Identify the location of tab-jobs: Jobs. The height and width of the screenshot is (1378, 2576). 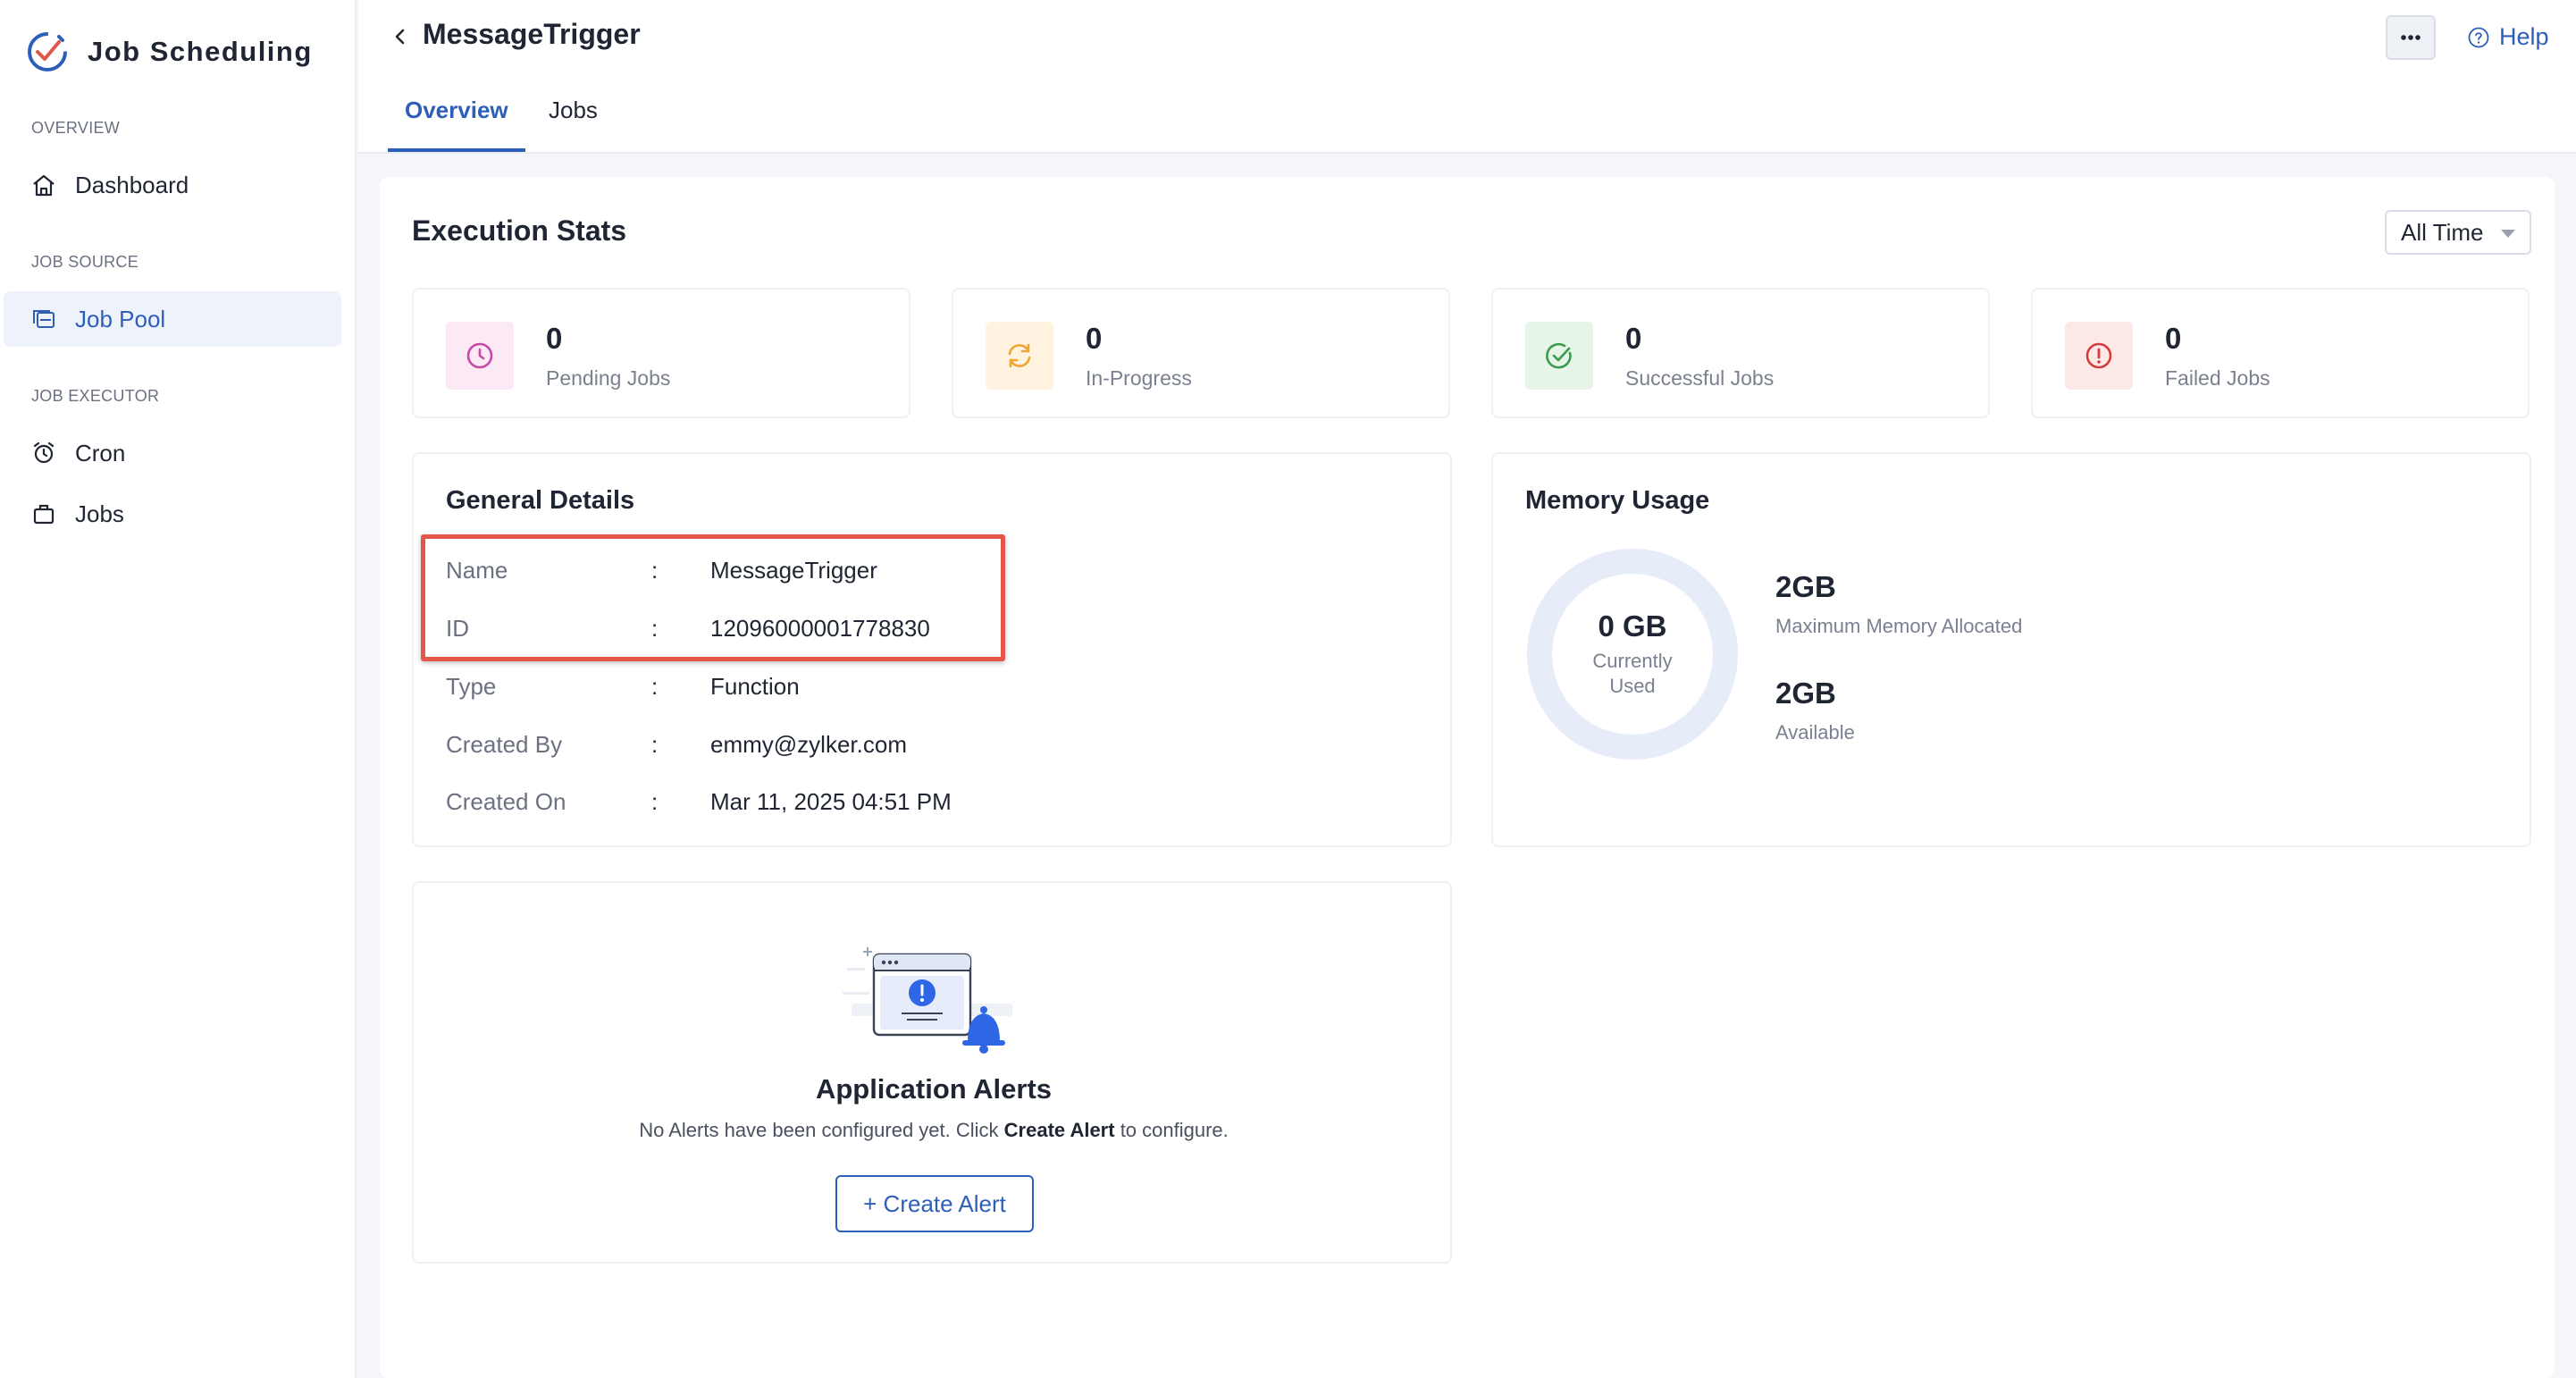
(573, 111).